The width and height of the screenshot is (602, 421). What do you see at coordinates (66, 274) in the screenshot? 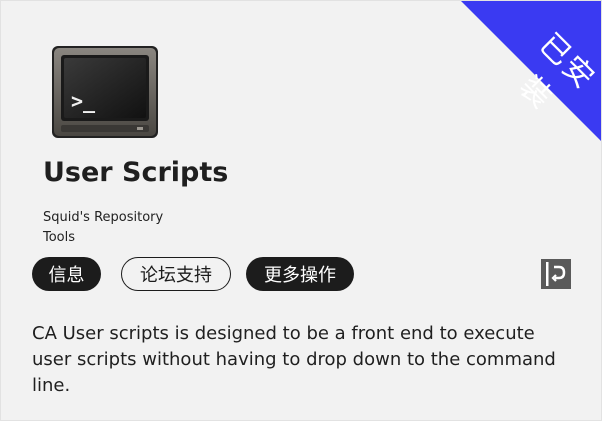
I see `info-button: 信息` at bounding box center [66, 274].